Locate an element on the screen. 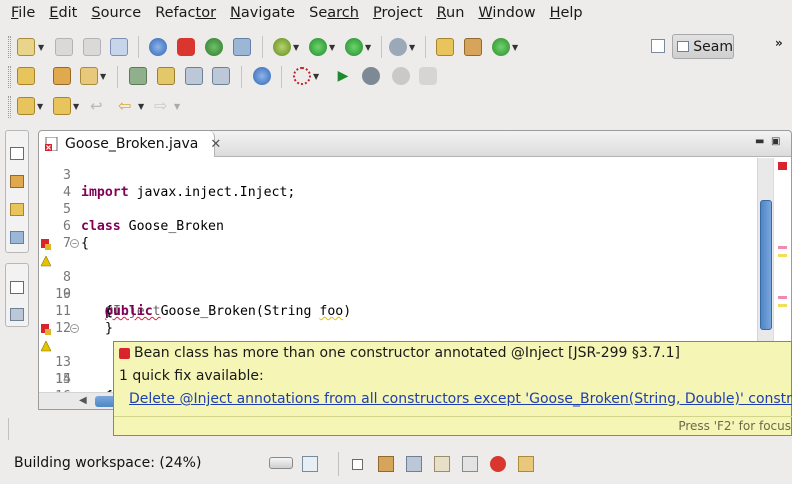 This screenshot has height=484, width=792. menu-help: Help is located at coordinates (566, 13).